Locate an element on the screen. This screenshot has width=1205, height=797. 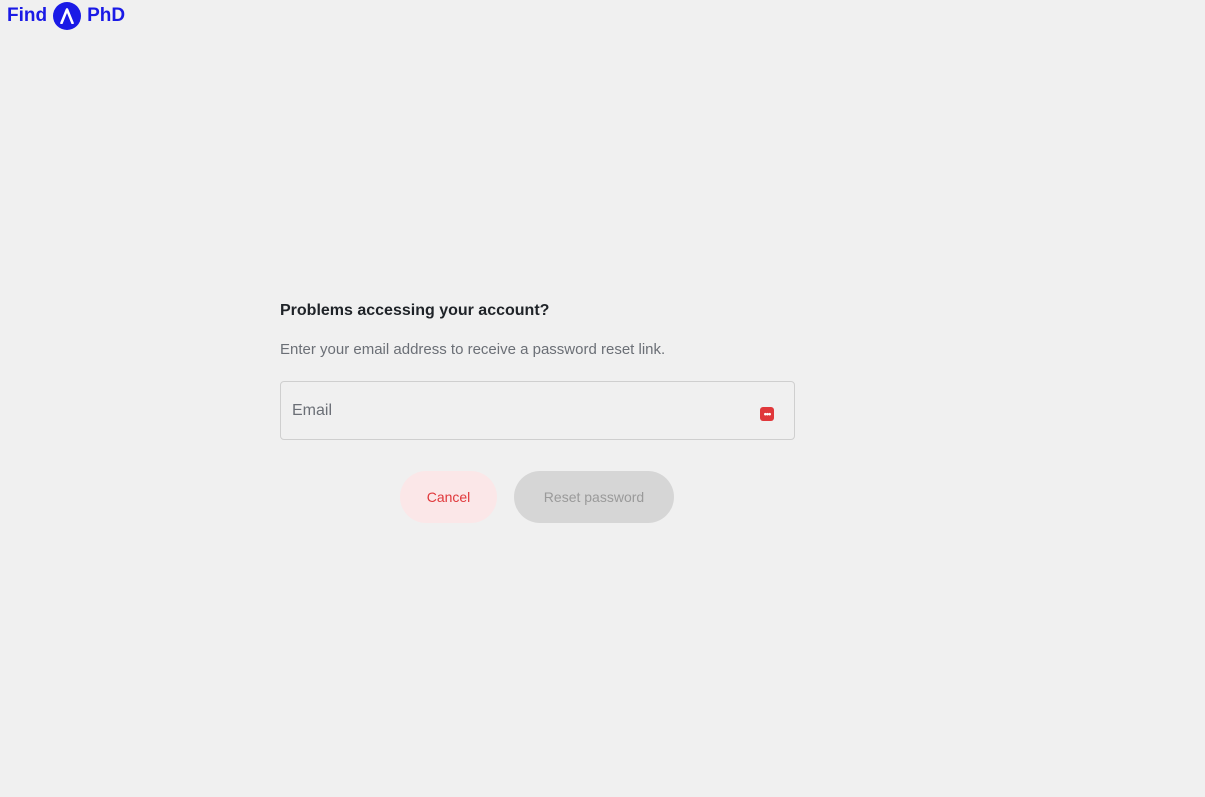
logo-text-phd: PhD is located at coordinates (106, 15).